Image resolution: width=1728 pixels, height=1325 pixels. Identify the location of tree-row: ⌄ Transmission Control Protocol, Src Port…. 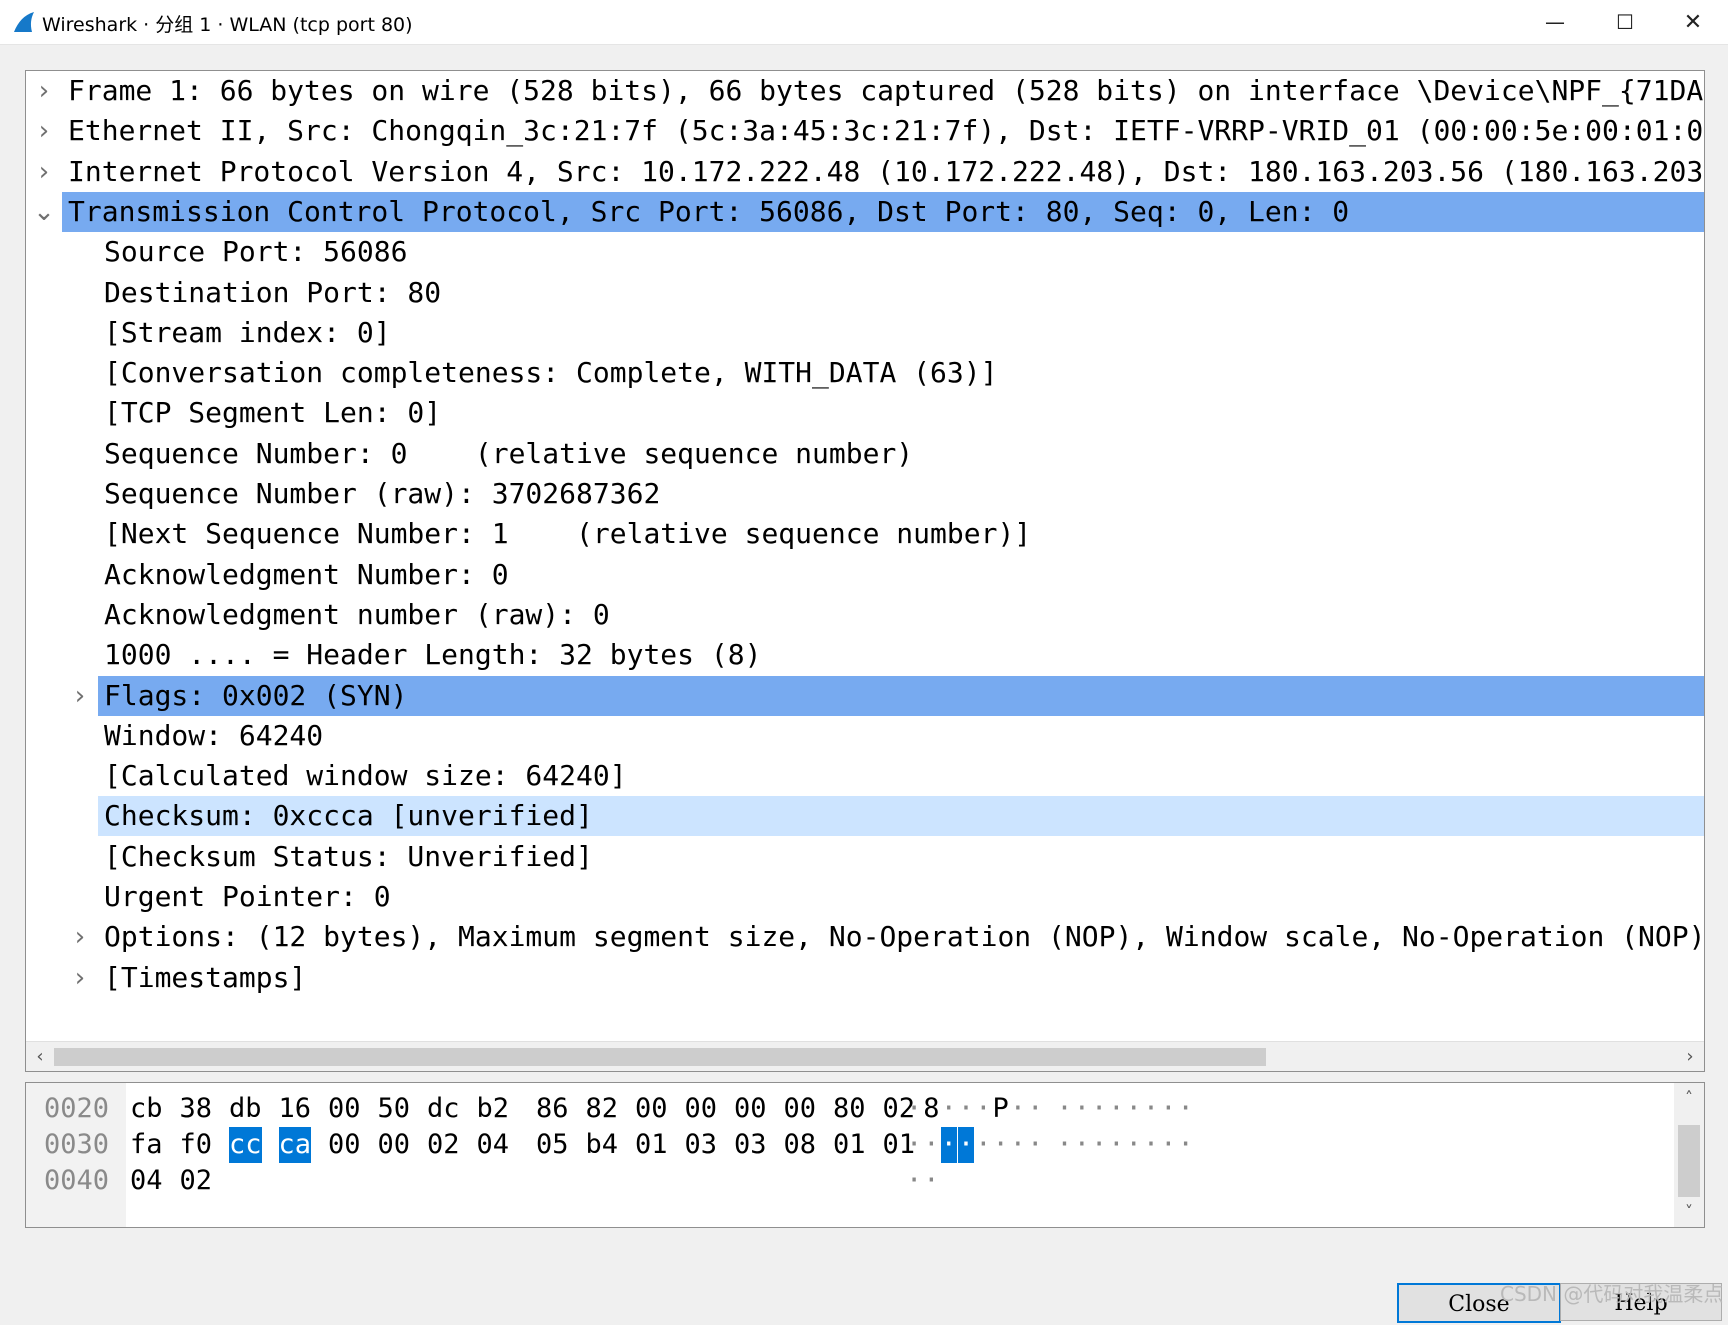
(865, 211).